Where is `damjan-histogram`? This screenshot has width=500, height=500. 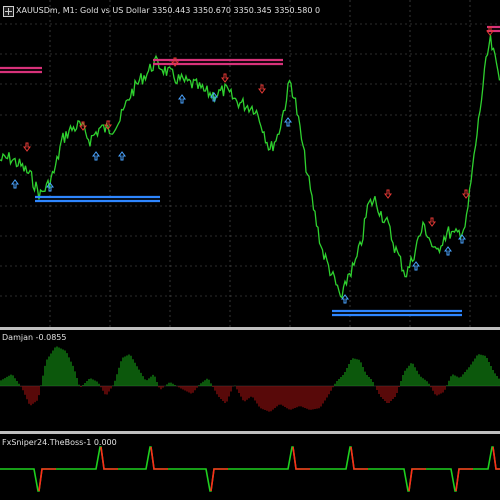 damjan-histogram is located at coordinates (250, 379).